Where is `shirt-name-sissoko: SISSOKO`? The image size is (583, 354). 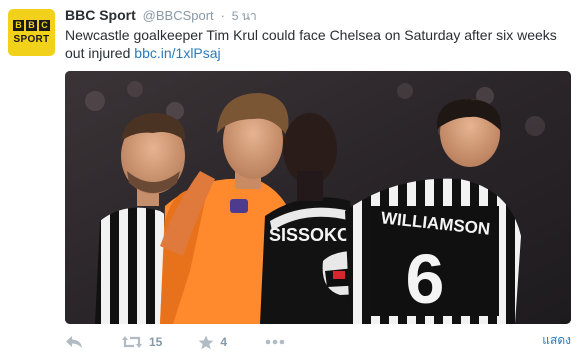 shirt-name-sissoko: SISSOKO is located at coordinates (310, 235).